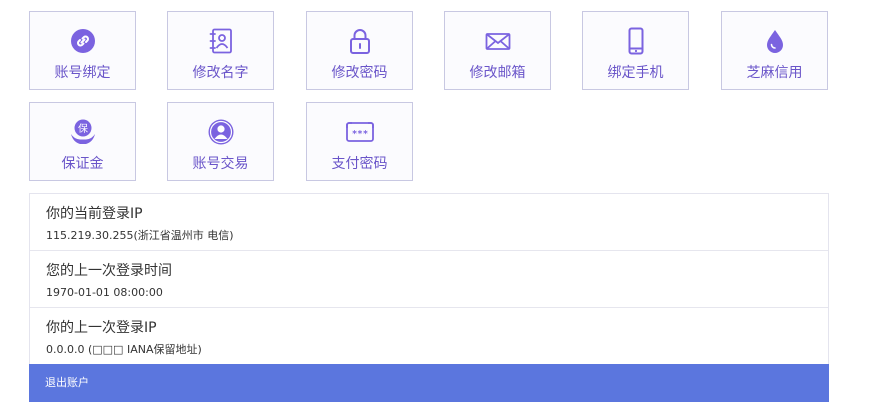 The width and height of the screenshot is (879, 406). I want to click on tile-label: 绑定手机, so click(635, 73).